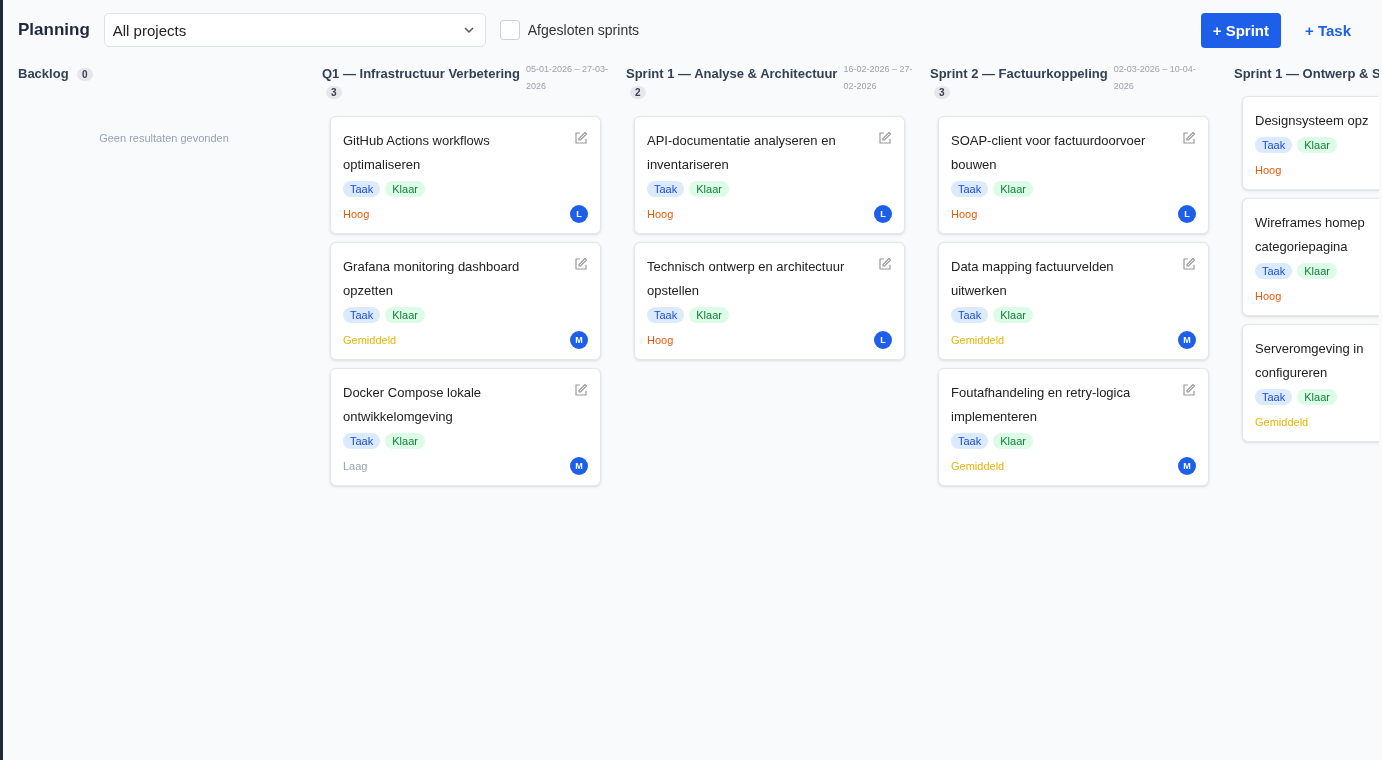 Image resolution: width=1382 pixels, height=760 pixels. What do you see at coordinates (878, 78) in the screenshot?
I see `sprint-dates: 16-02-2026 – 27-02-2026` at bounding box center [878, 78].